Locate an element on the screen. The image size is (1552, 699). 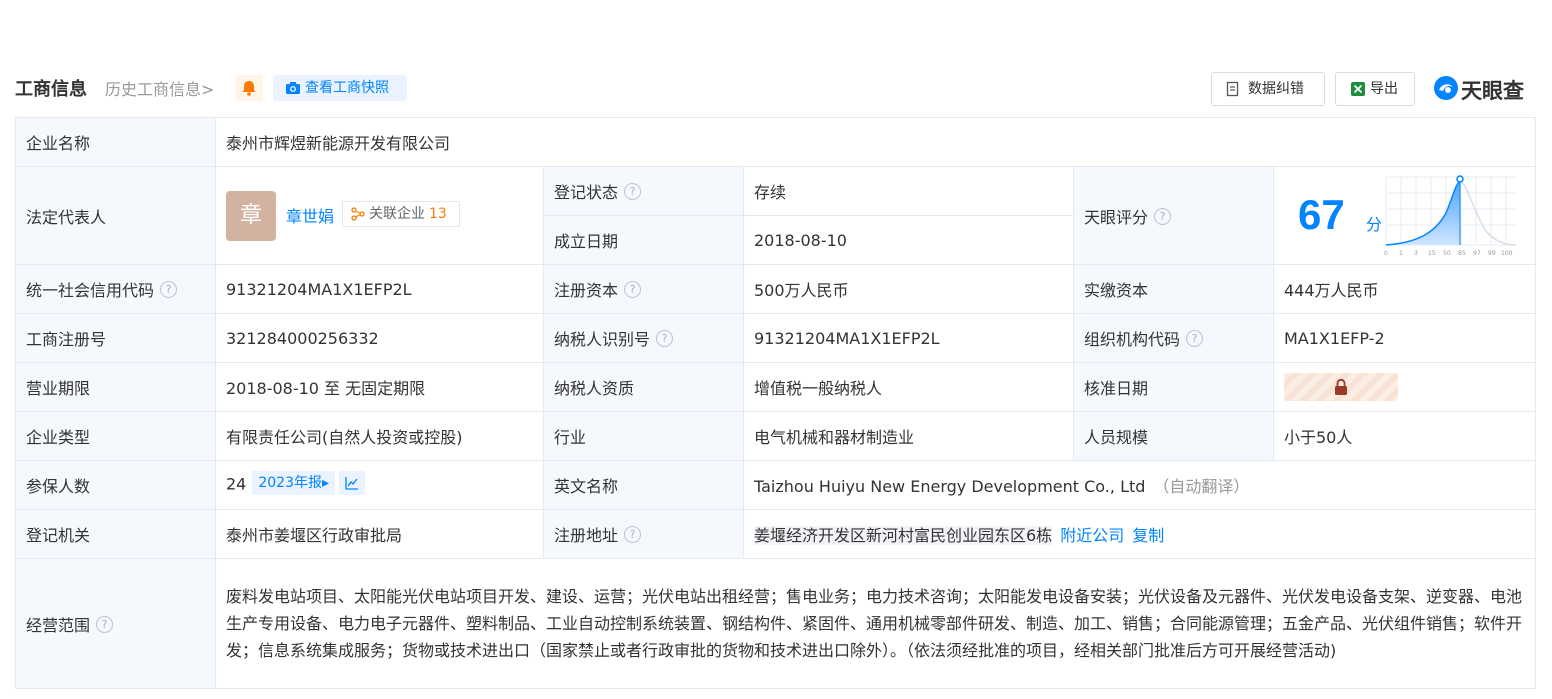
export-label: 导出 is located at coordinates (1384, 89).